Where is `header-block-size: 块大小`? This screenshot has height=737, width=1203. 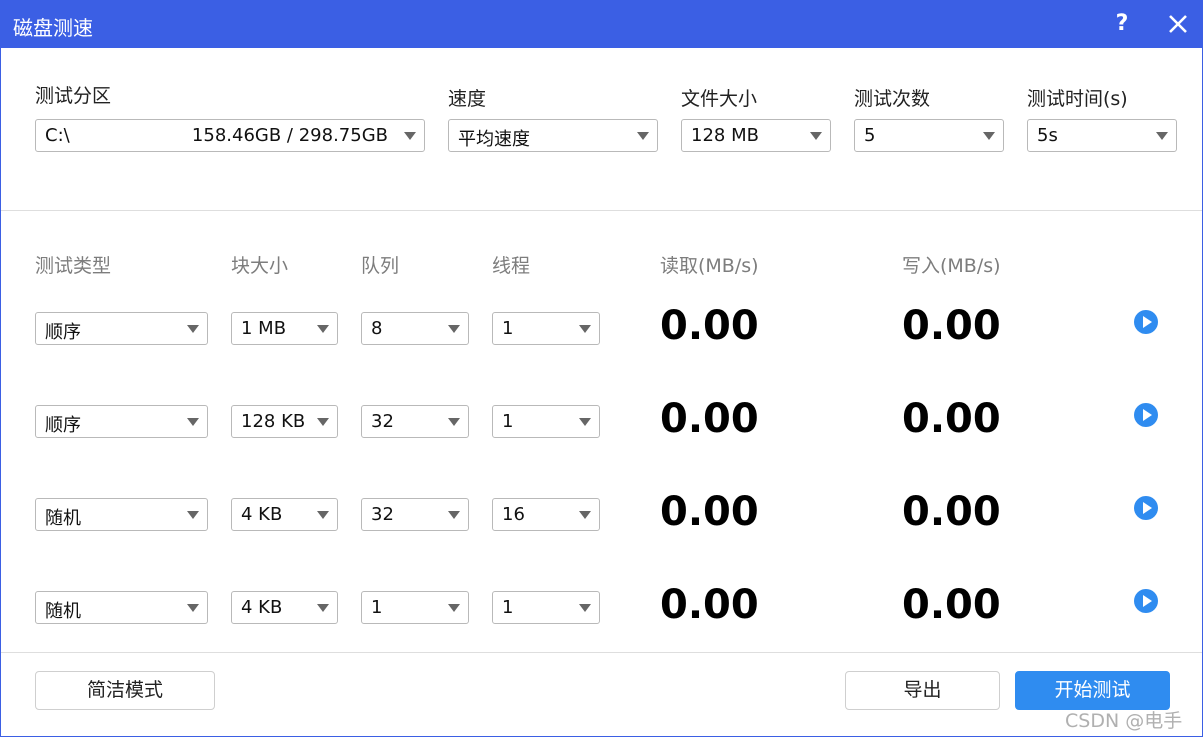 header-block-size: 块大小 is located at coordinates (260, 266).